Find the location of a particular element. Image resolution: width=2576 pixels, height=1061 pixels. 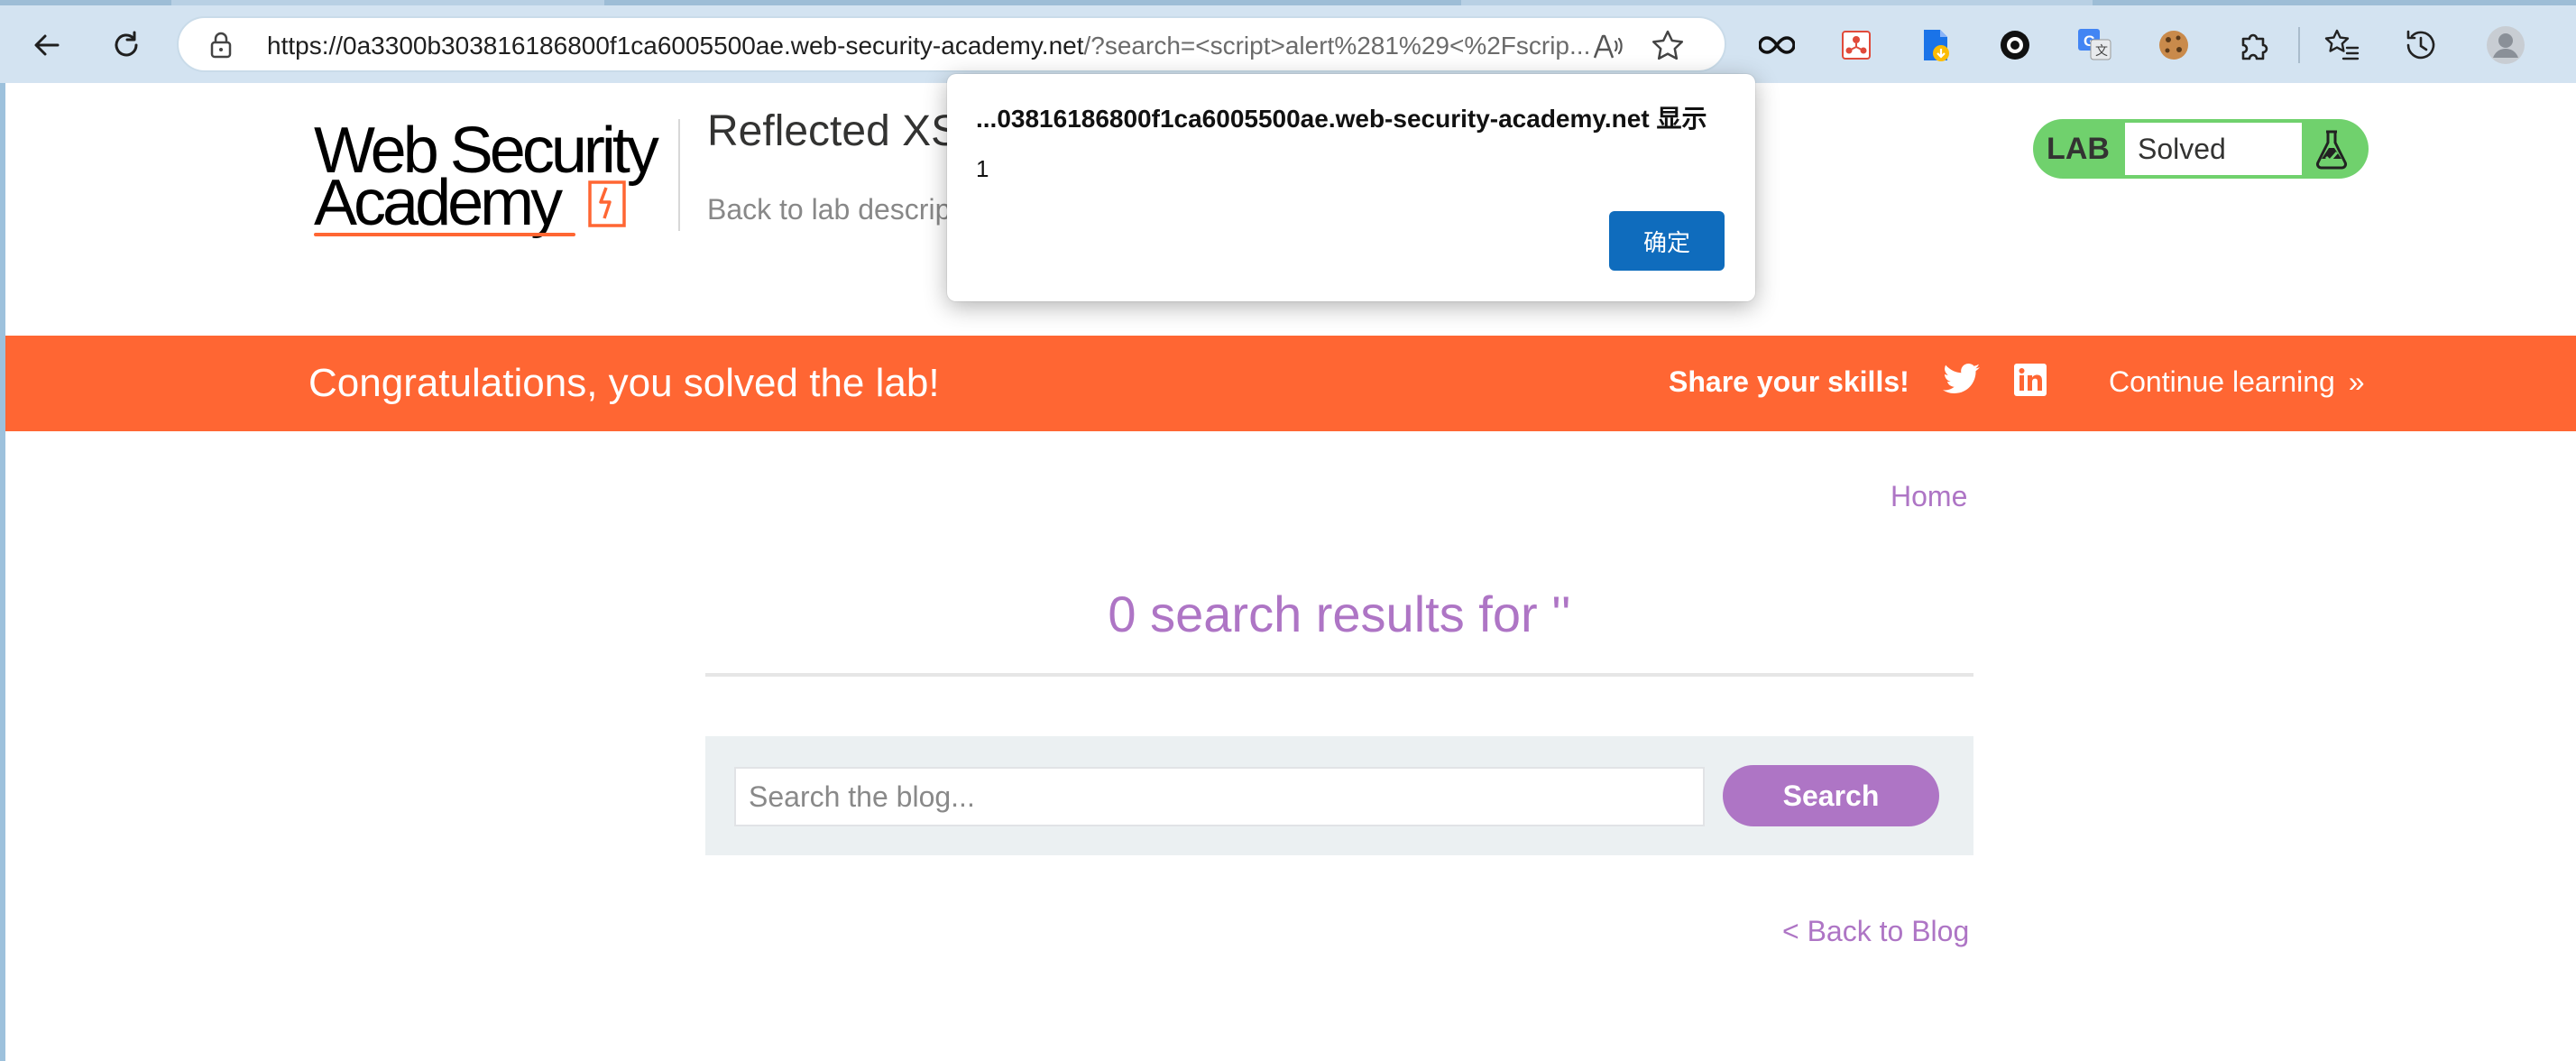

network-extension-icon is located at coordinates (1856, 45).